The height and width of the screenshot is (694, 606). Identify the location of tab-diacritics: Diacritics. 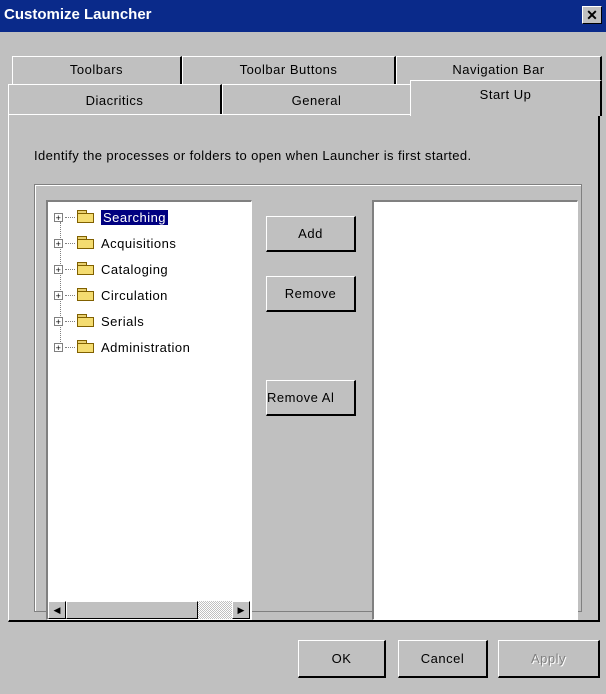
(115, 100).